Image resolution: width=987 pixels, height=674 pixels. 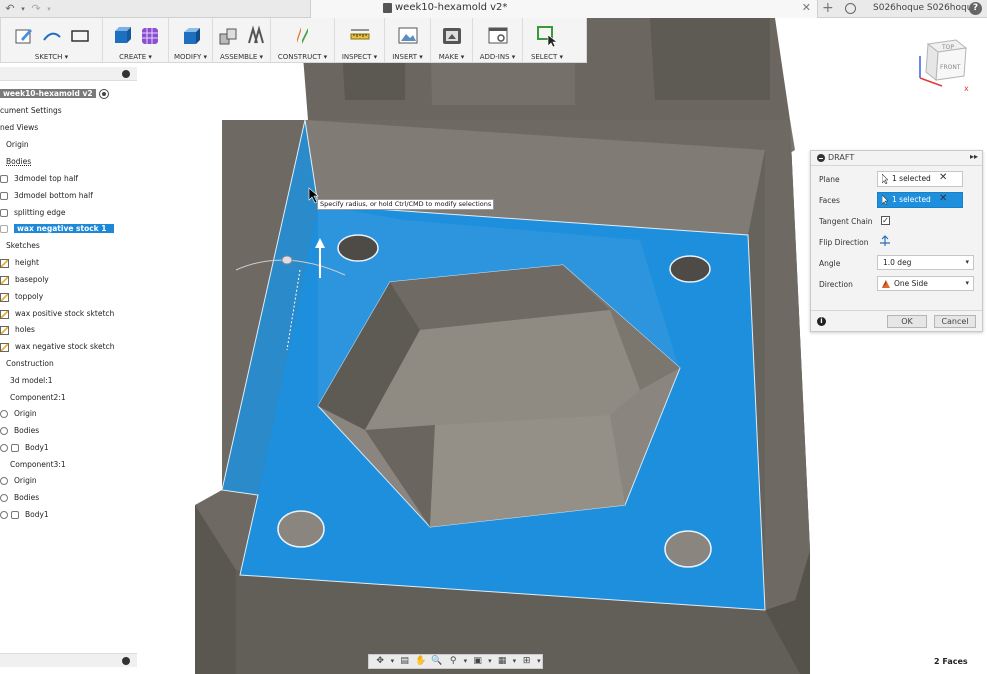 What do you see at coordinates (421, 661) in the screenshot?
I see `pan-icon: ✋` at bounding box center [421, 661].